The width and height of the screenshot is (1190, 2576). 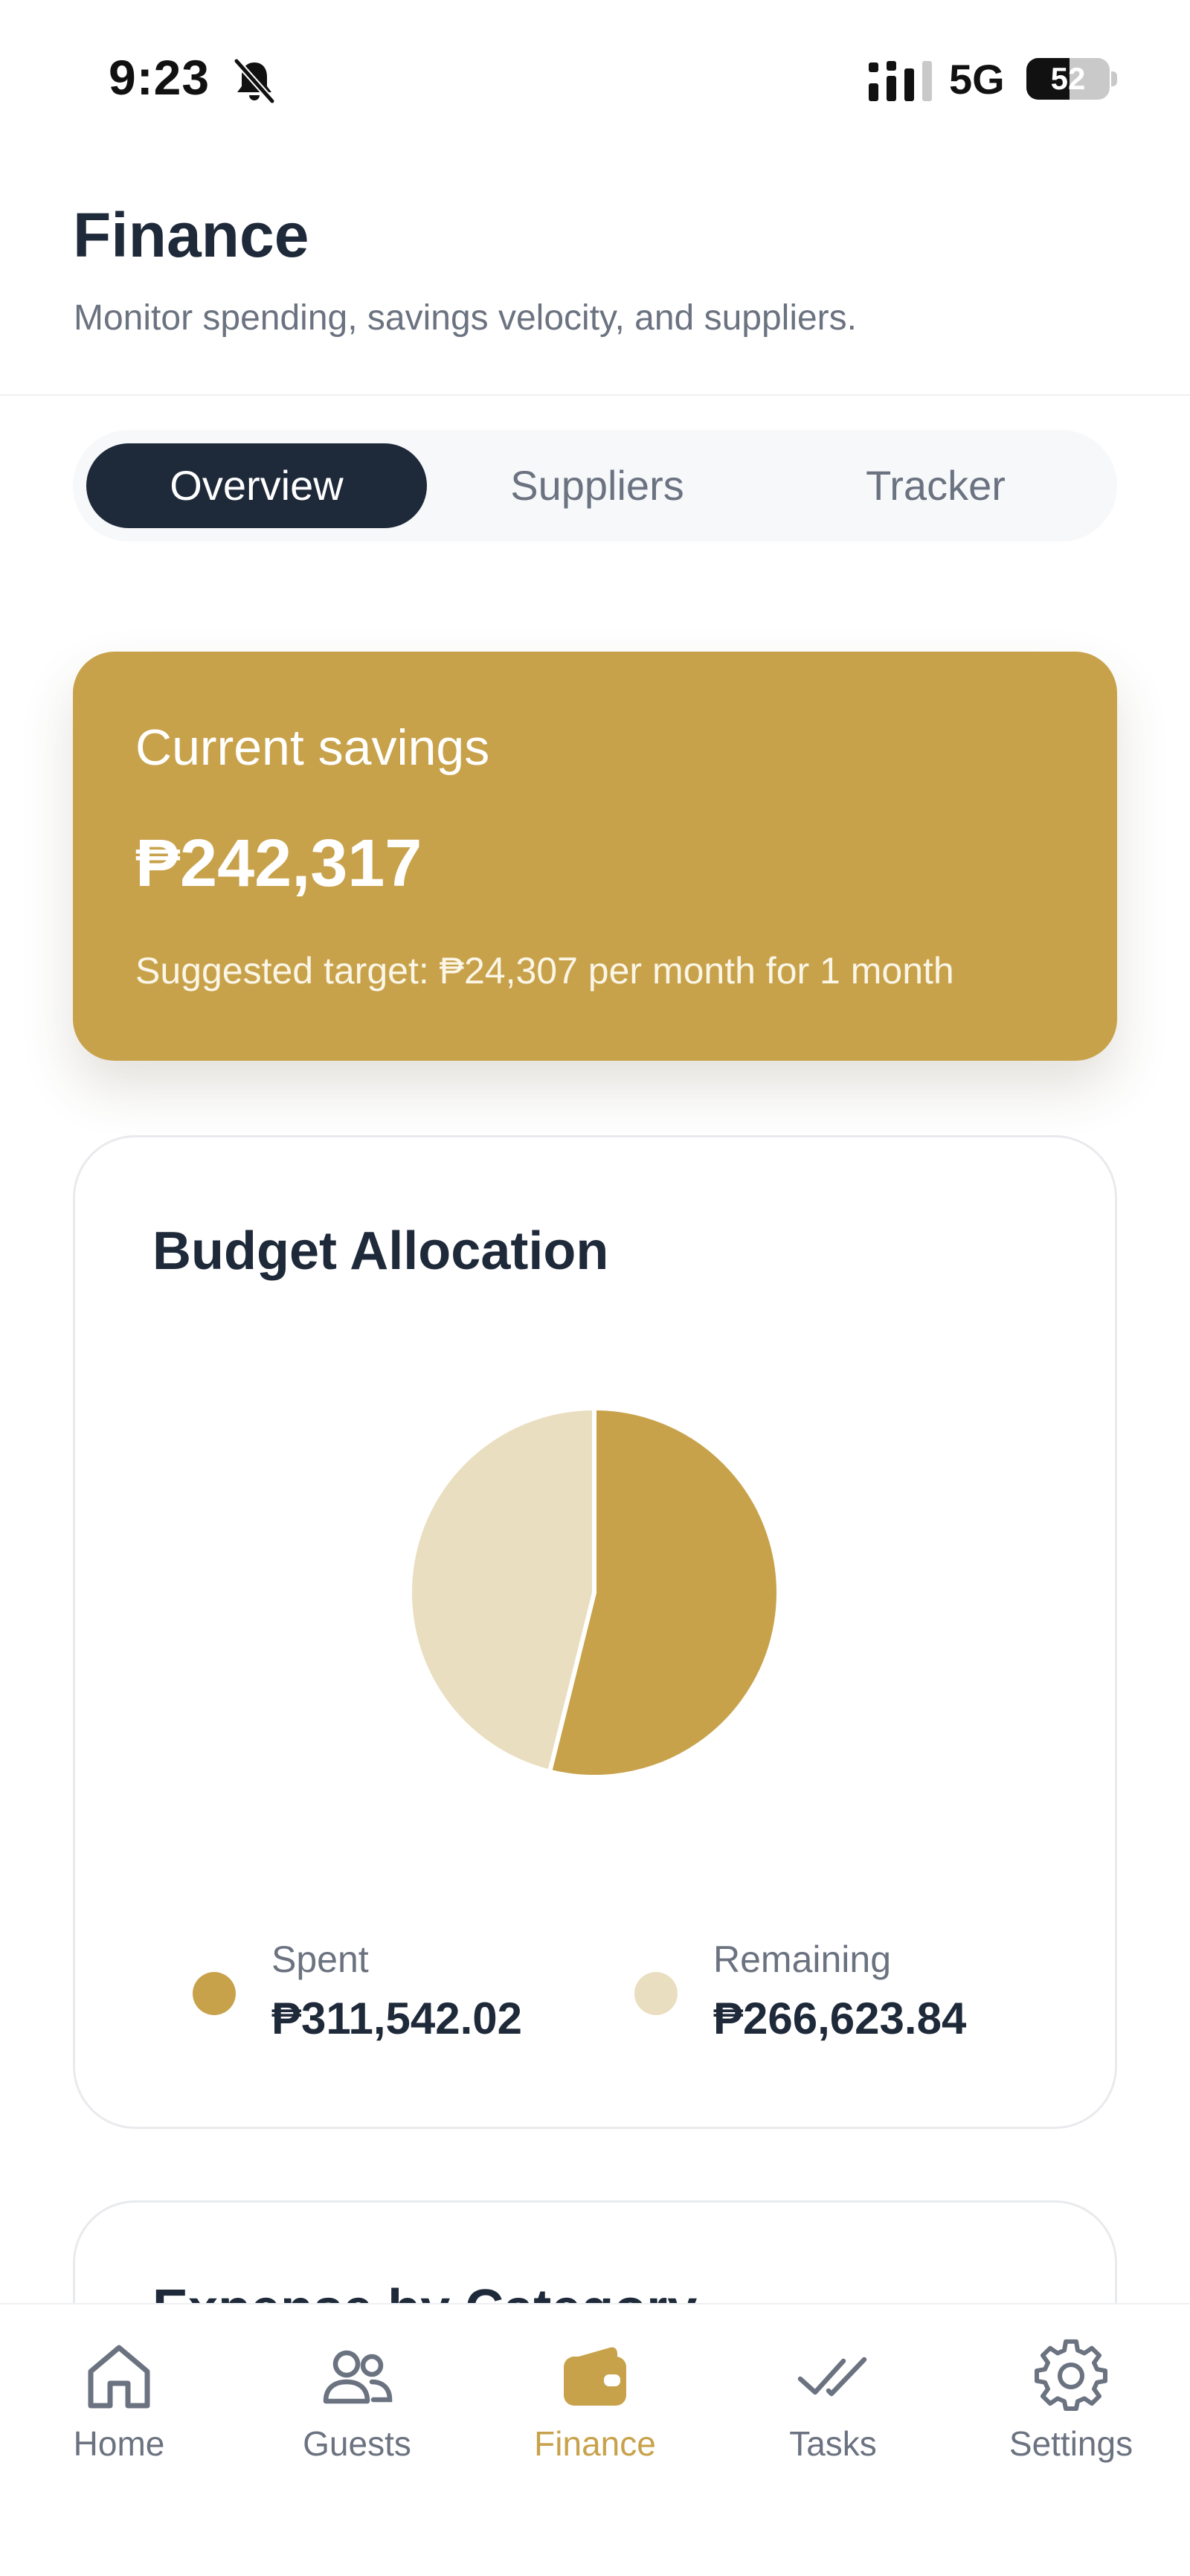 What do you see at coordinates (1114, 78) in the screenshot?
I see `battery-nub` at bounding box center [1114, 78].